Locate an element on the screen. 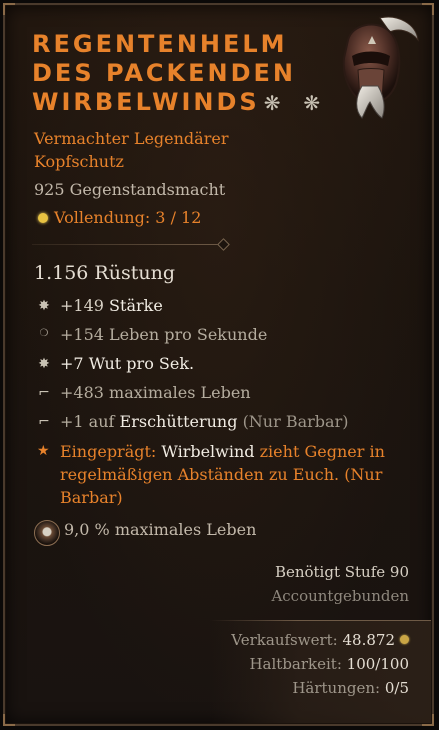 This screenshot has width=439, height=730. stat-label: Leben pro Sekunde is located at coordinates (188, 334).